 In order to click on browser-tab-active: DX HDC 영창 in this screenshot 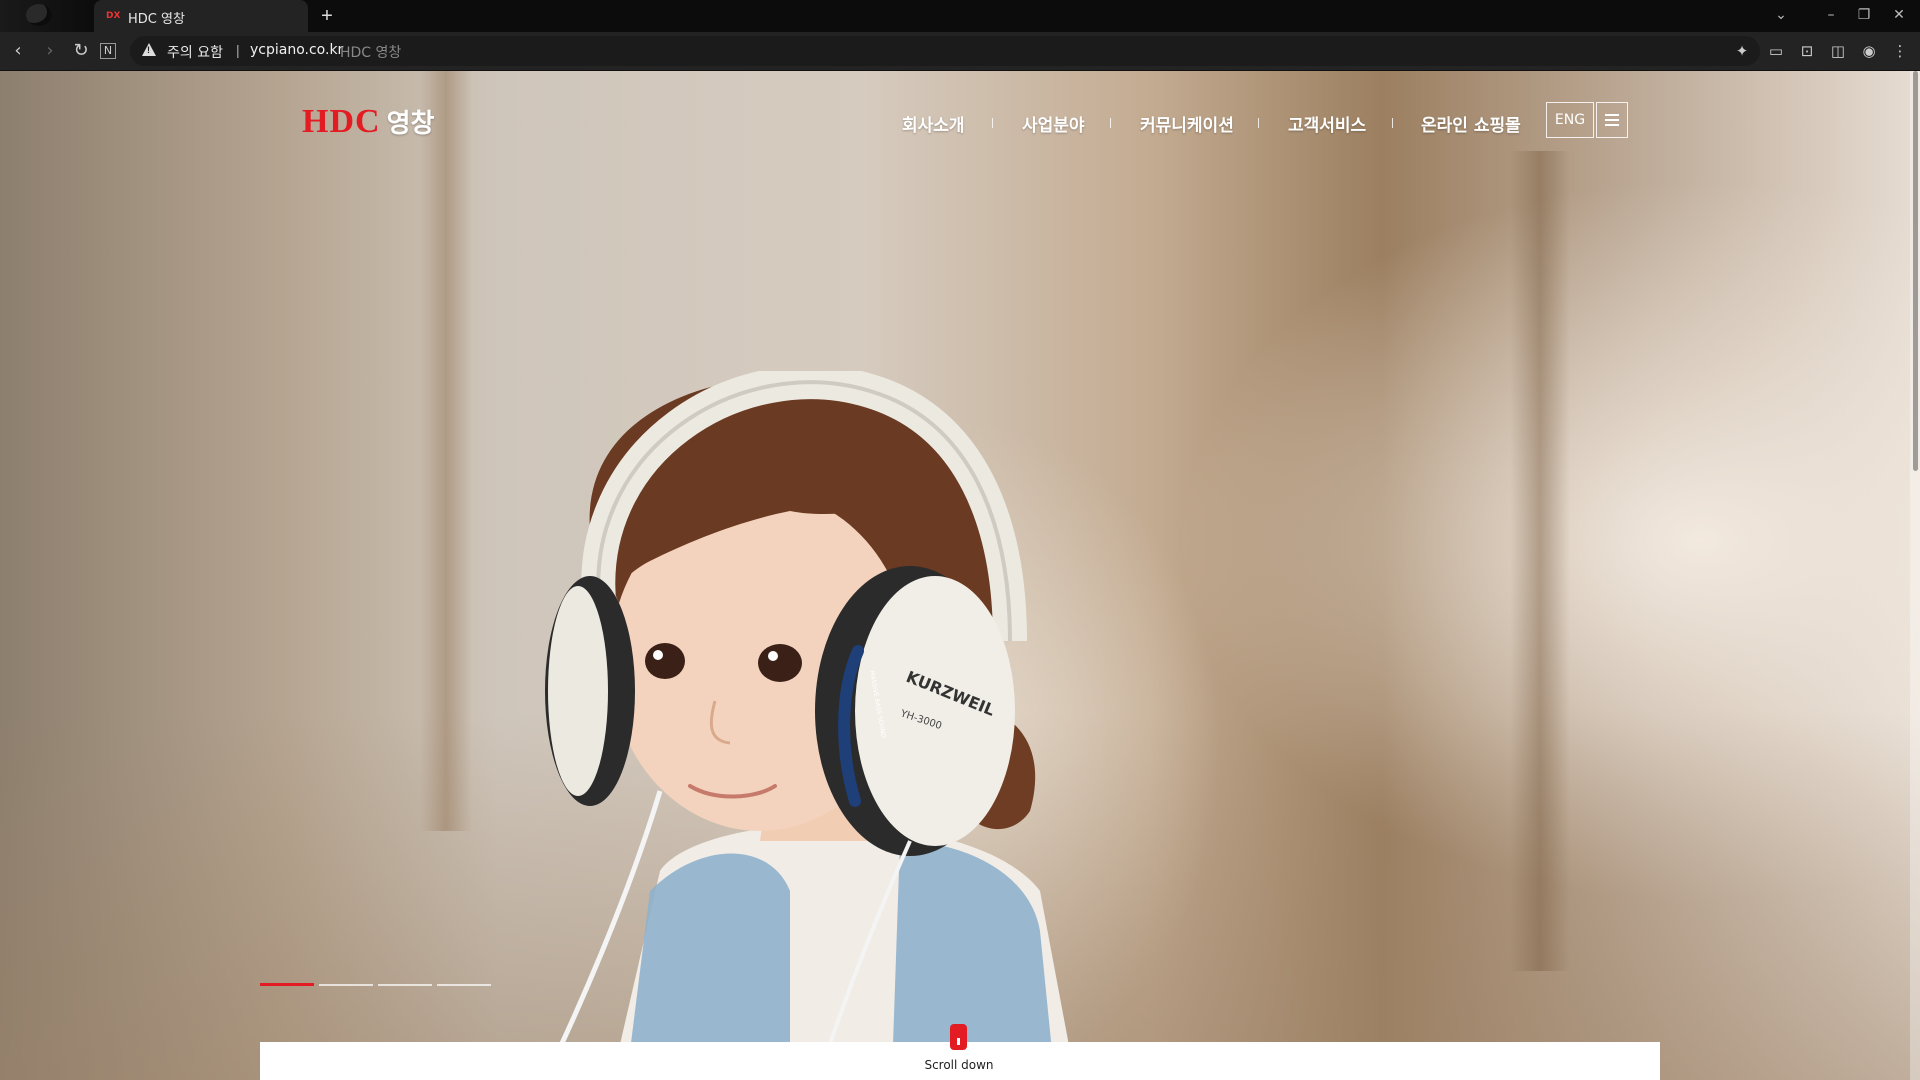, I will do `click(201, 16)`.